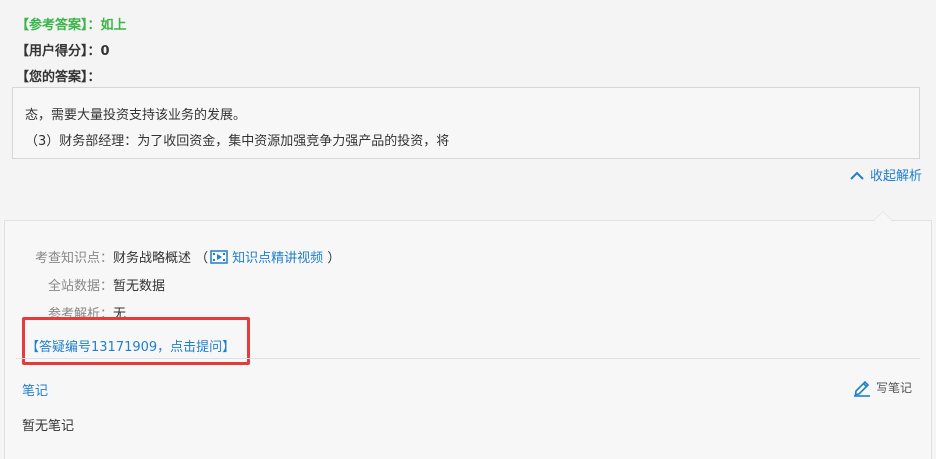  Describe the element at coordinates (48, 426) in the screenshot. I see `notes-empty-text: 暂无笔记` at that location.